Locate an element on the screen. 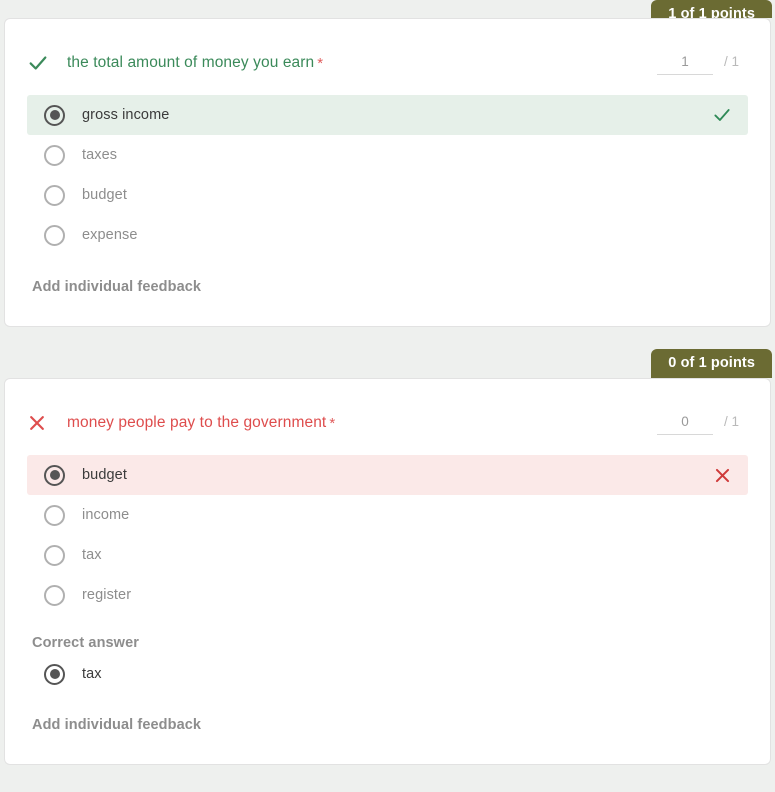 This screenshot has height=792, width=775. question-header-2: money people pay to the government * / 1 is located at coordinates (387, 414).